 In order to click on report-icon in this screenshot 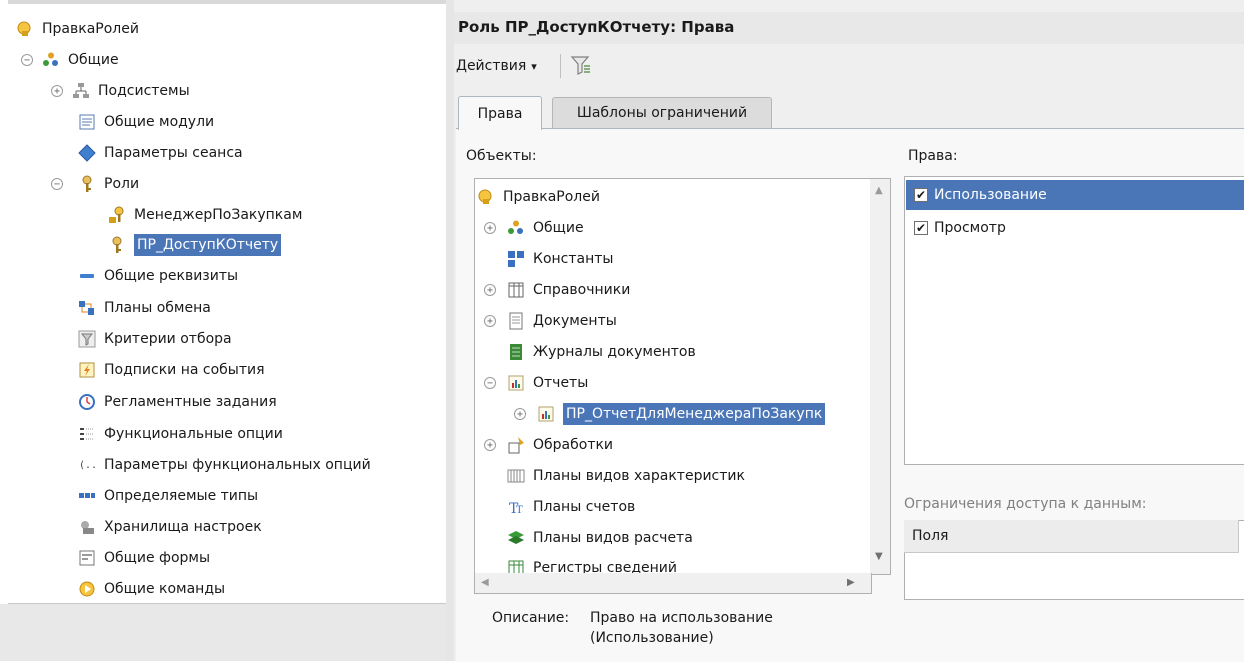, I will do `click(546, 414)`.